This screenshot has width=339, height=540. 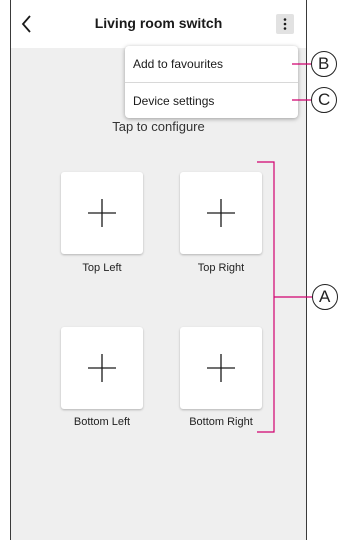 I want to click on button-bottom-right, so click(x=221, y=368).